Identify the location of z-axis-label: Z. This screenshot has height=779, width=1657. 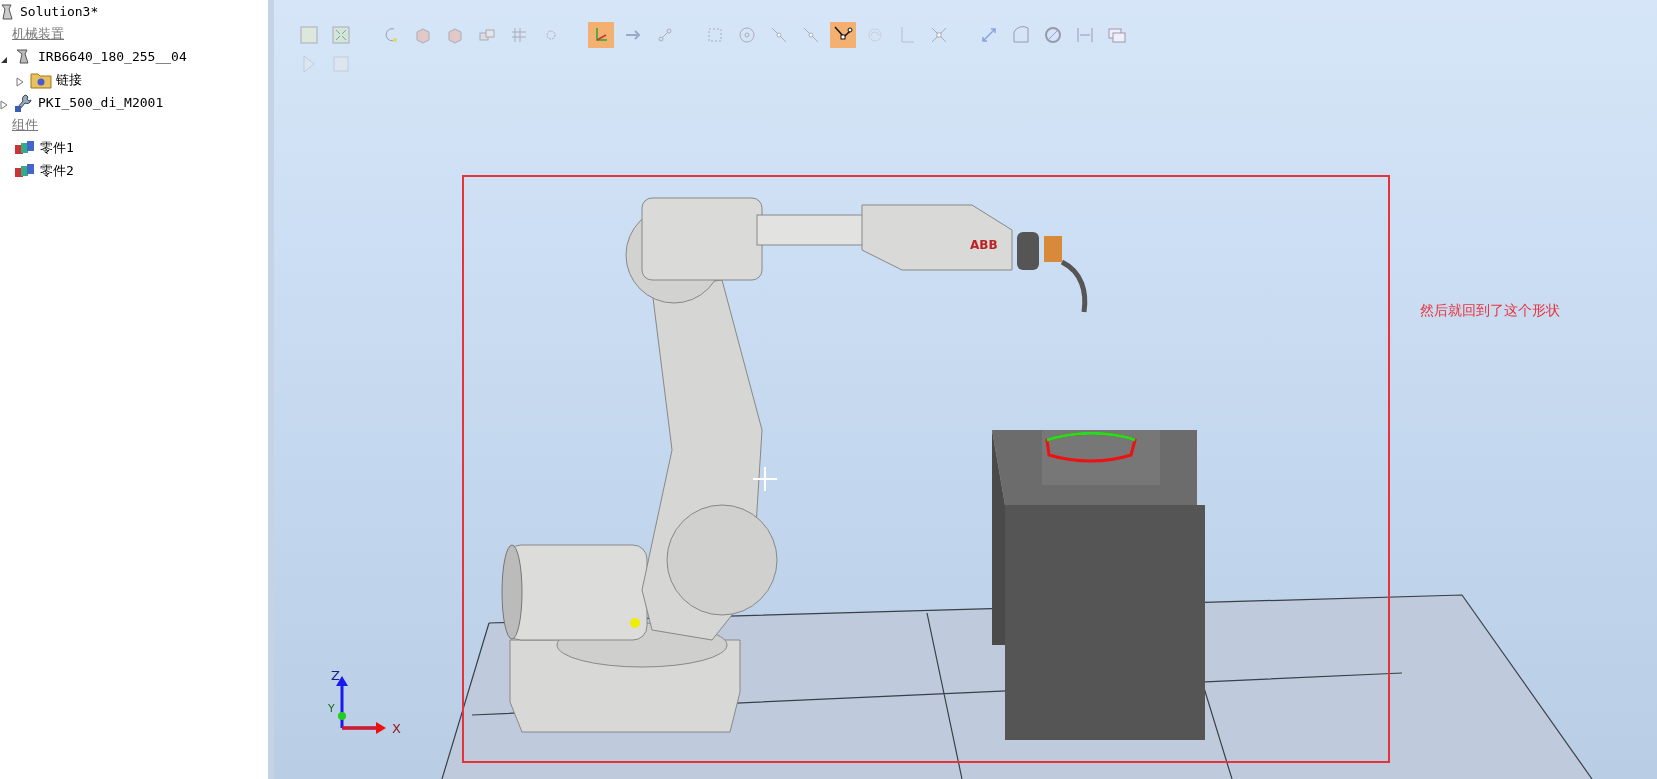
(335, 675).